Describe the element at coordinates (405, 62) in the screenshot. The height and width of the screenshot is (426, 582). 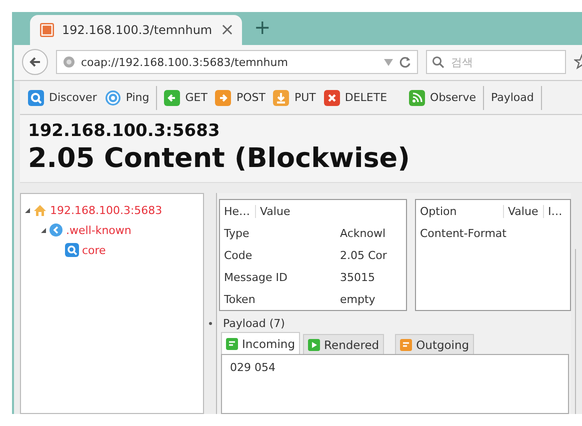
I see `reload-icon` at that location.